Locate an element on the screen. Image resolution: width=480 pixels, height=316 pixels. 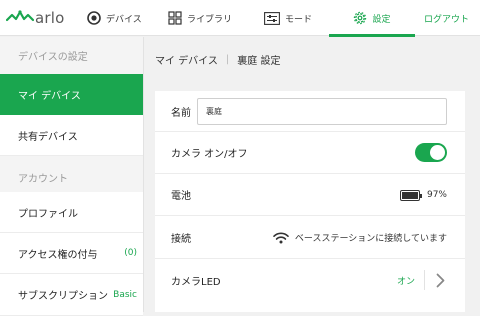
breadcrumb-parent: マイ デバイス is located at coordinates (186, 59).